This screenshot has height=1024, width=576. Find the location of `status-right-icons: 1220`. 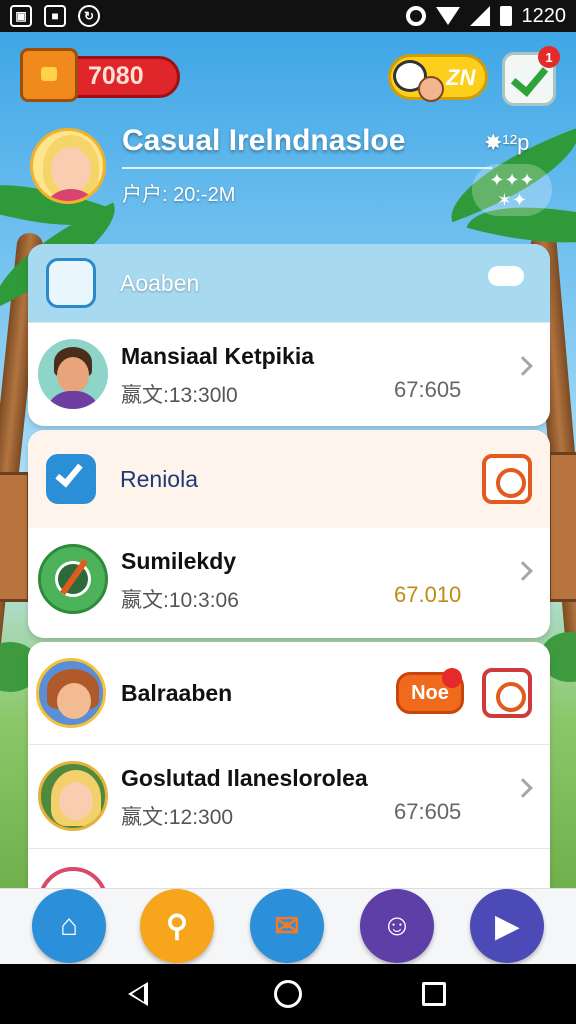

status-right-icons: 1220 is located at coordinates (486, 16).